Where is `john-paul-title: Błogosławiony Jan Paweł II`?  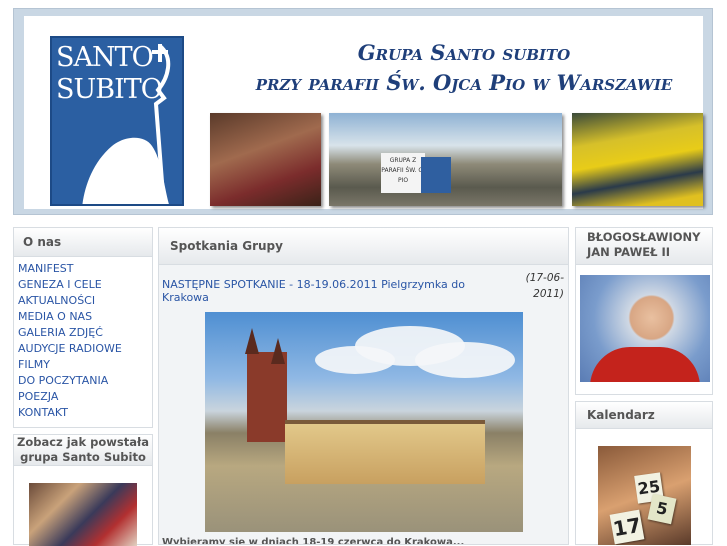 john-paul-title: Błogosławiony Jan Paweł II is located at coordinates (644, 246).